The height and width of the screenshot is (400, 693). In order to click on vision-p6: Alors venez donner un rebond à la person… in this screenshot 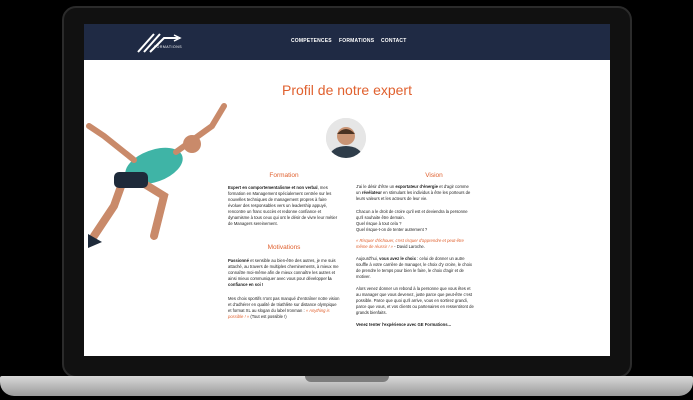, I will do `click(415, 300)`.